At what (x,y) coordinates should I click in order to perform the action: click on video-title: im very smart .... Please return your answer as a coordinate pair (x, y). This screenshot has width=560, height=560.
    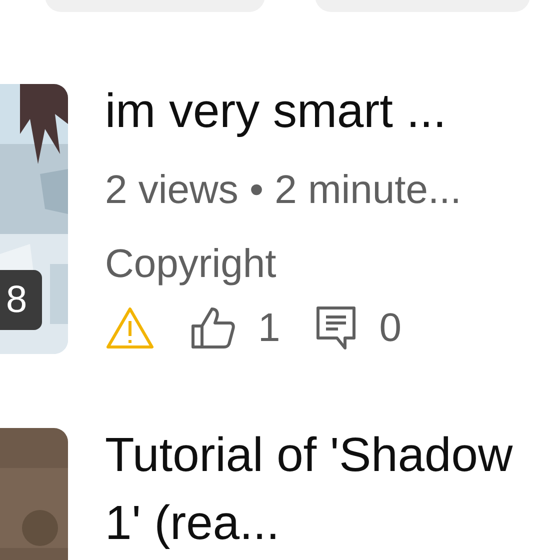
    Looking at the image, I should click on (315, 112).